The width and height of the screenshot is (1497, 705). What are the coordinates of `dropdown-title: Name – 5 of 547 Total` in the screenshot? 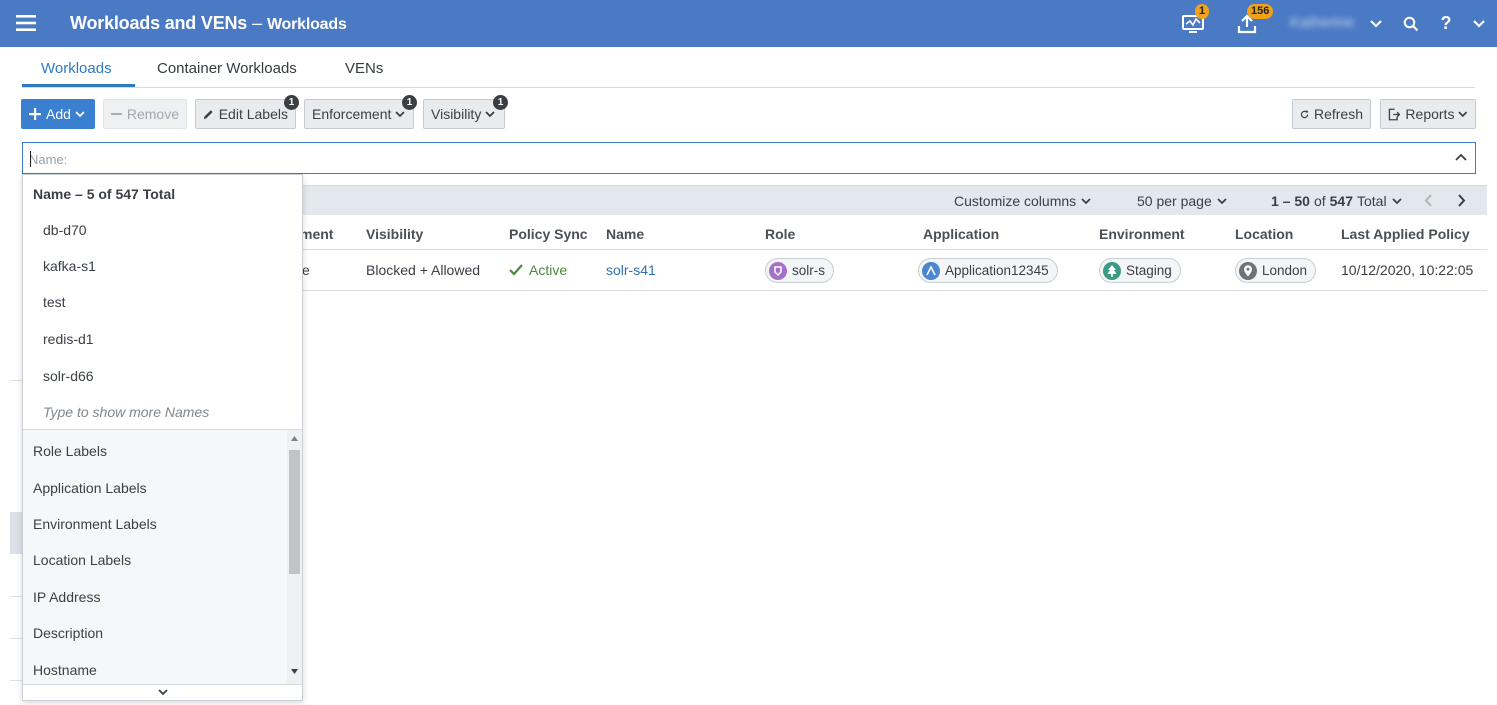 It's located at (104, 194).